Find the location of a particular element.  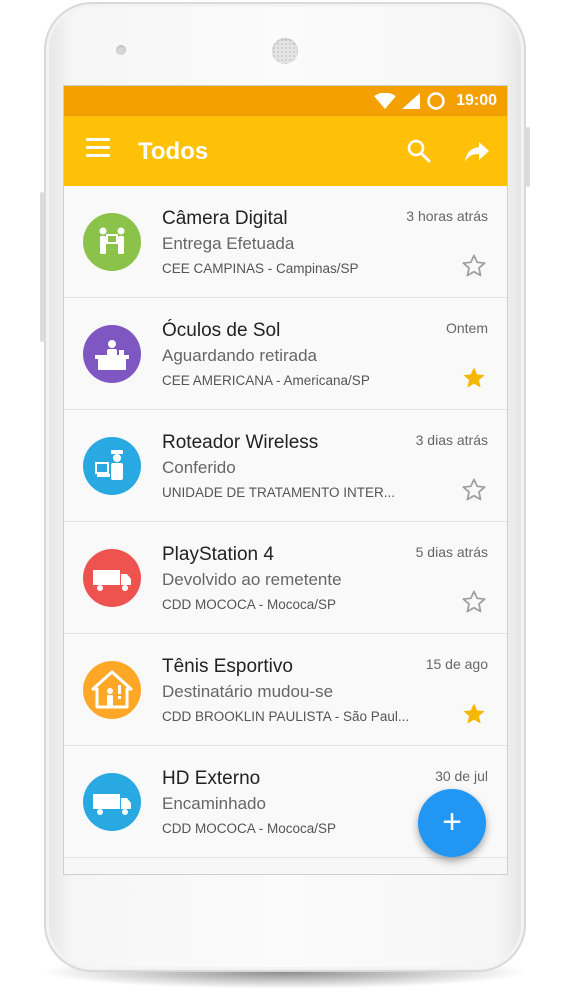

signal-icon is located at coordinates (411, 101).